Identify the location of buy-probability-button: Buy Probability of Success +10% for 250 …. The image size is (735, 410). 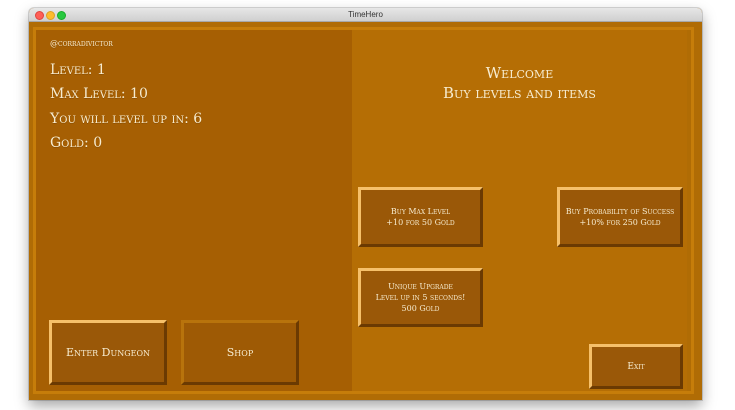
(620, 217).